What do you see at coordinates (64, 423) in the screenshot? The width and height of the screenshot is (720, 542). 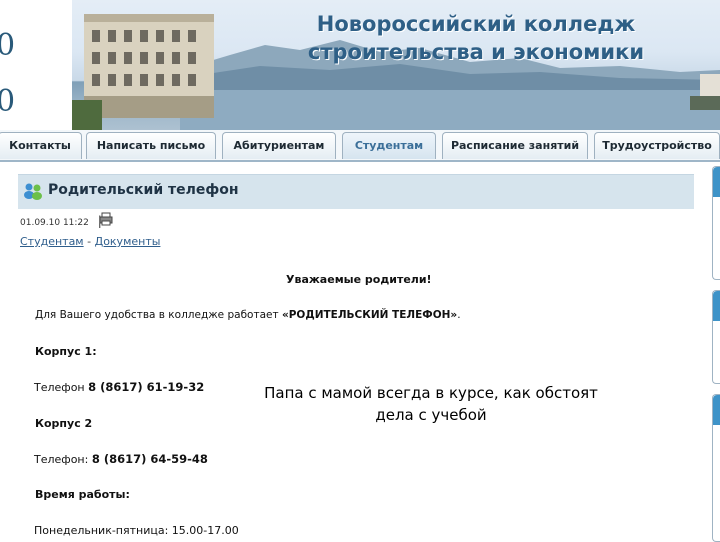 I see `building2-label: Корпус 2` at bounding box center [64, 423].